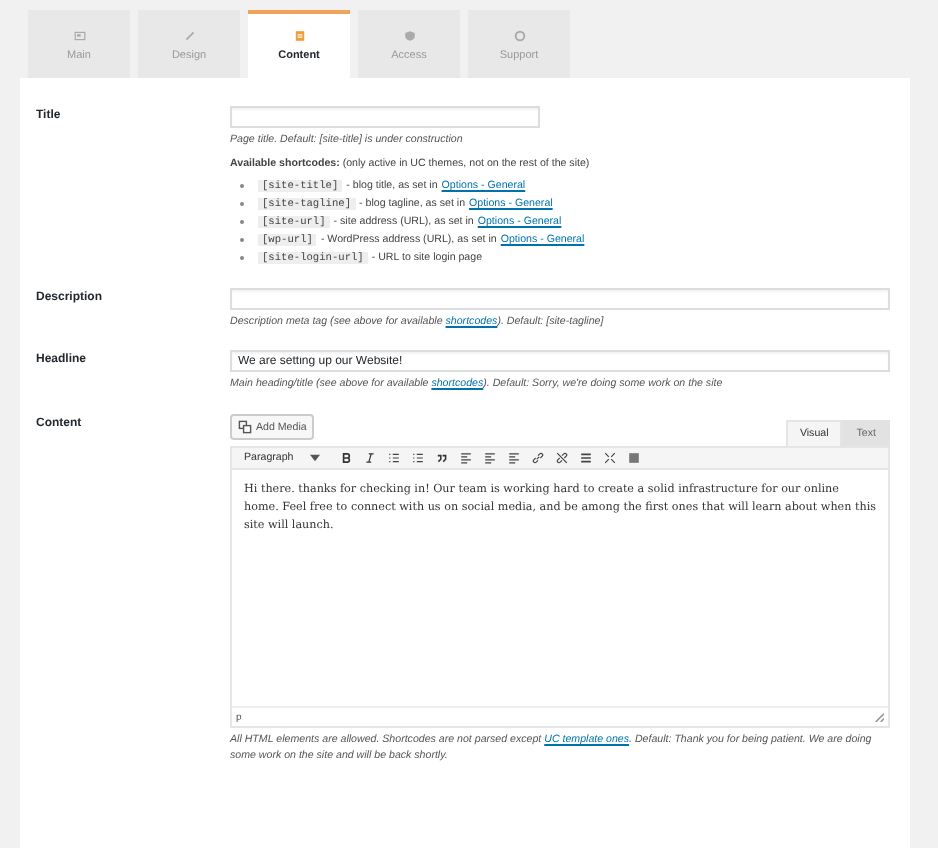  Describe the element at coordinates (489, 458) in the screenshot. I see `align-center-icon` at that location.